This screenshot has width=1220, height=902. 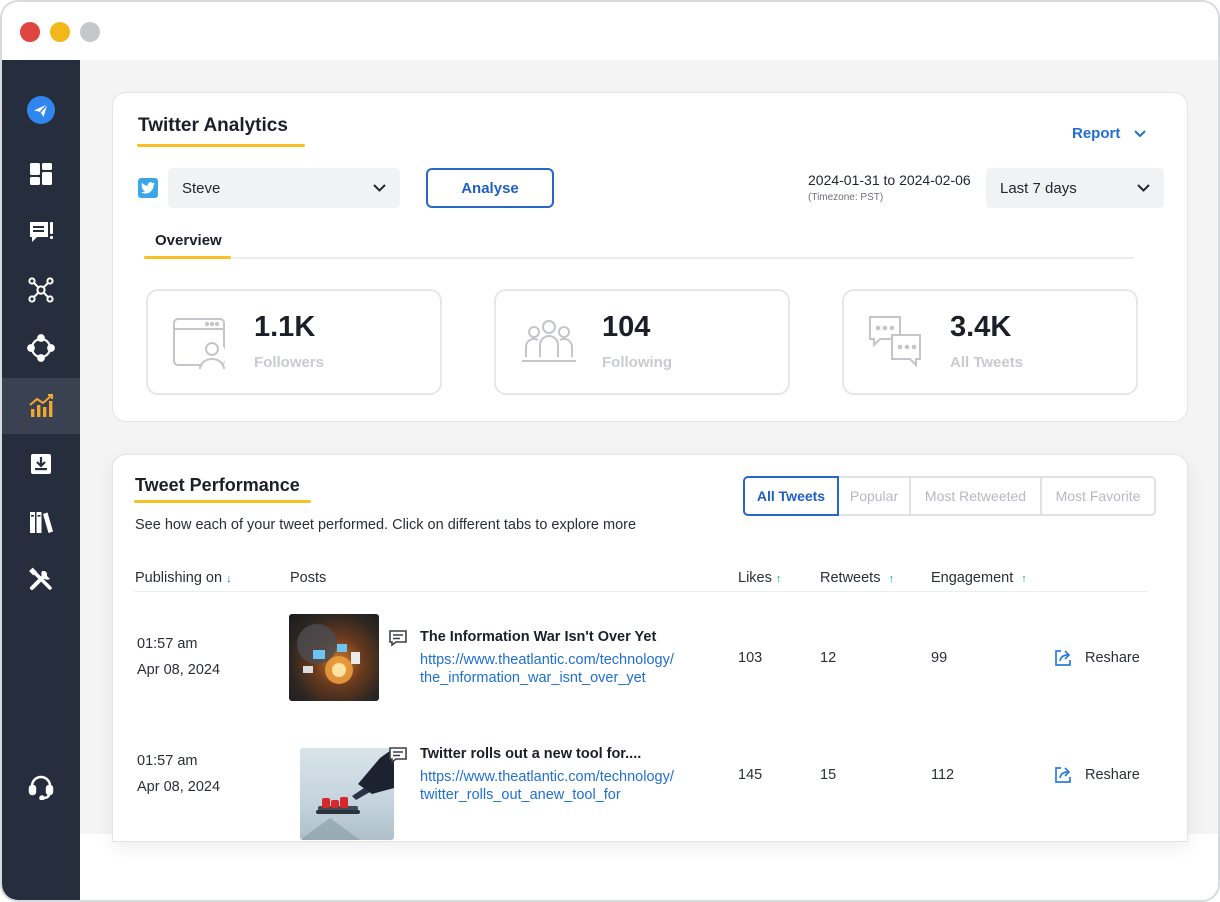 I want to click on stat-card-following: 104 Following, so click(x=642, y=342).